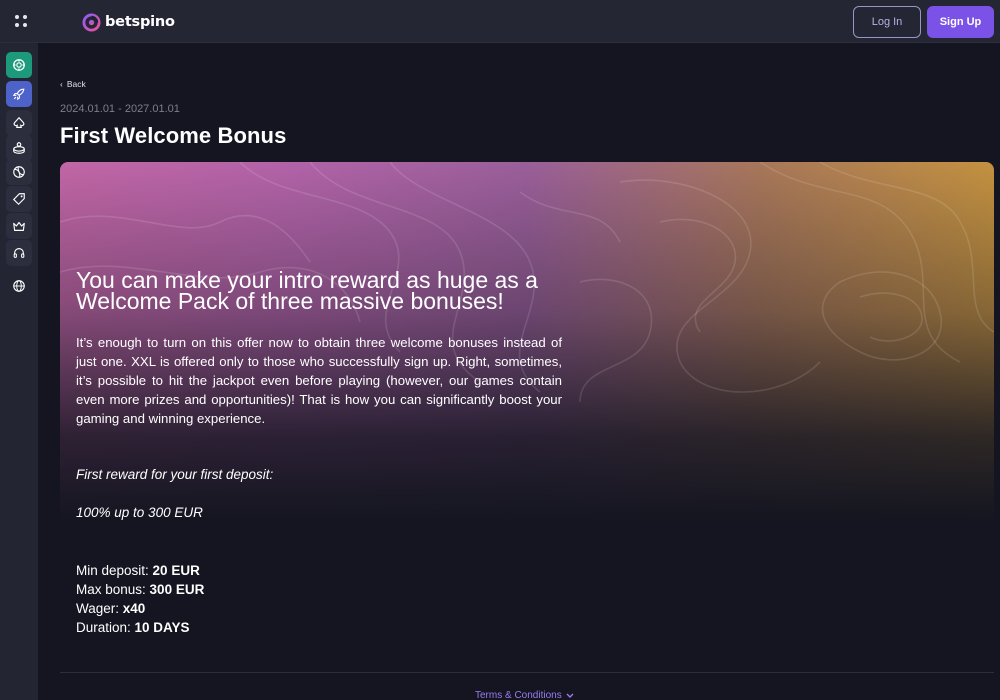 The image size is (1000, 700). I want to click on sidebar-item-vip, so click(19, 226).